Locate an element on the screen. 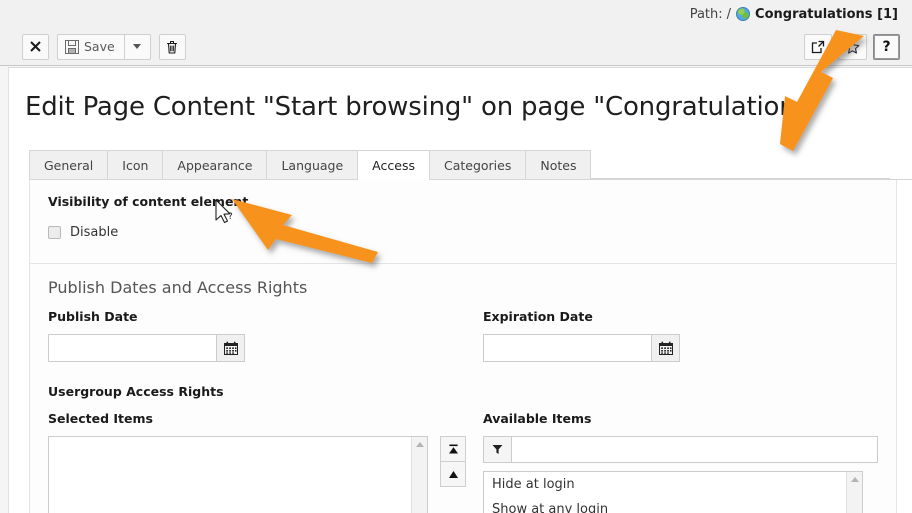 Image resolution: width=912 pixels, height=513 pixels. visibility-legend: Visibility of content element is located at coordinates (148, 201).